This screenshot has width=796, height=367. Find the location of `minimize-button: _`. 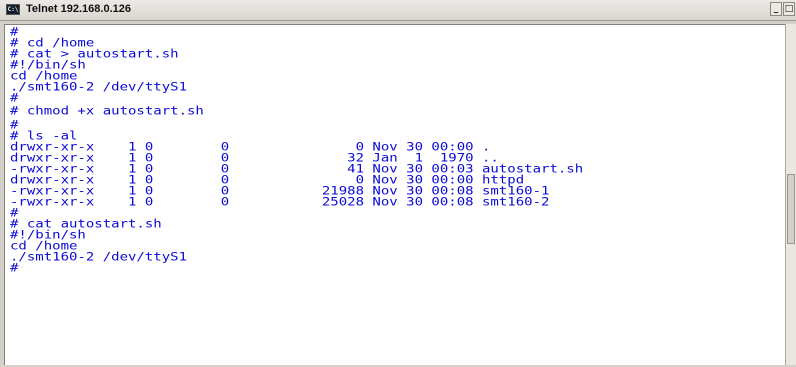

minimize-button: _ is located at coordinates (776, 9).